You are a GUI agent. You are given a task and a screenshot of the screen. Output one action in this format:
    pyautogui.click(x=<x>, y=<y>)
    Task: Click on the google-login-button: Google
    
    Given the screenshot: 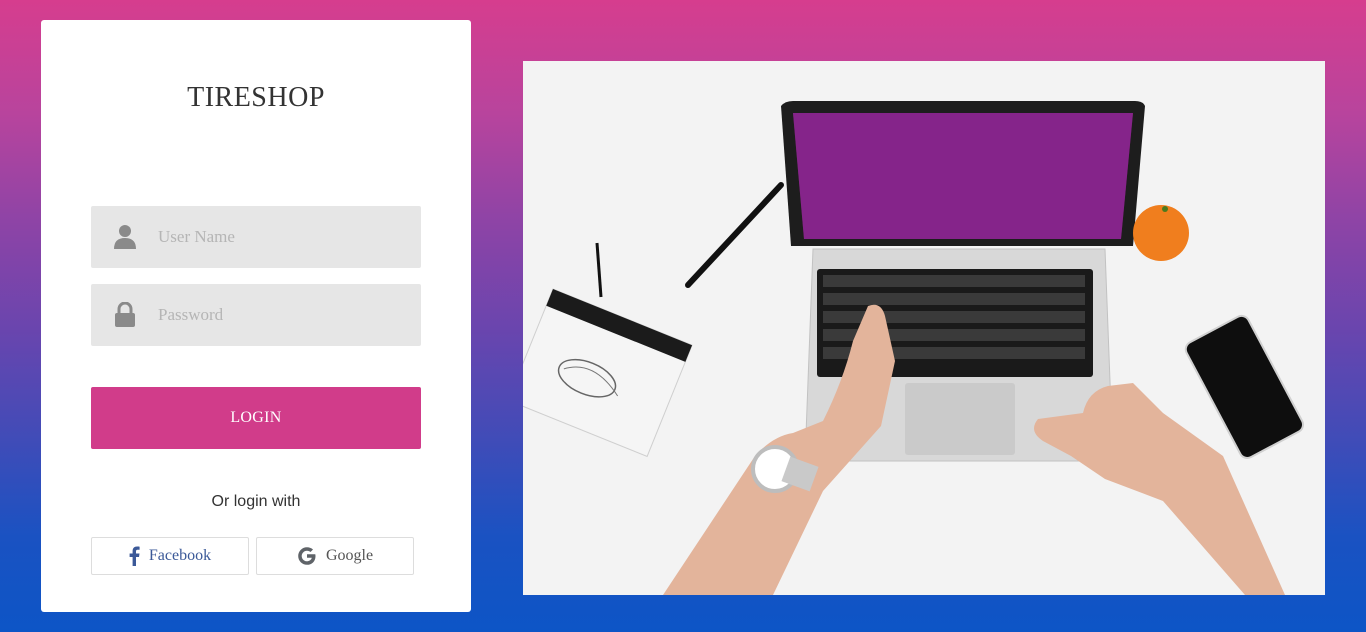 What is the action you would take?
    pyautogui.click(x=335, y=556)
    